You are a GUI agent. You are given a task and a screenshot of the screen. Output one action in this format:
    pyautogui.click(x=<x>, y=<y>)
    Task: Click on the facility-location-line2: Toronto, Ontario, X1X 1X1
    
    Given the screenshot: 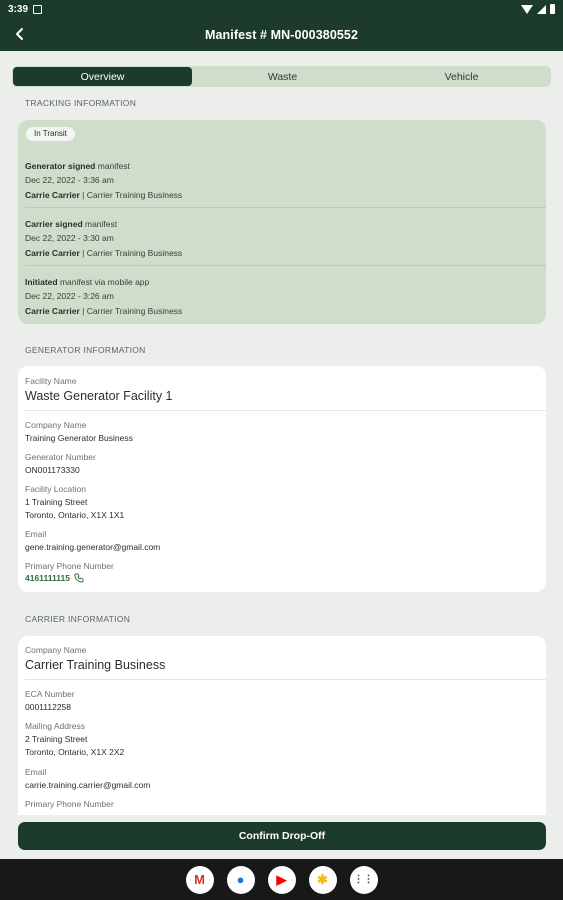 What is the action you would take?
    pyautogui.click(x=75, y=515)
    